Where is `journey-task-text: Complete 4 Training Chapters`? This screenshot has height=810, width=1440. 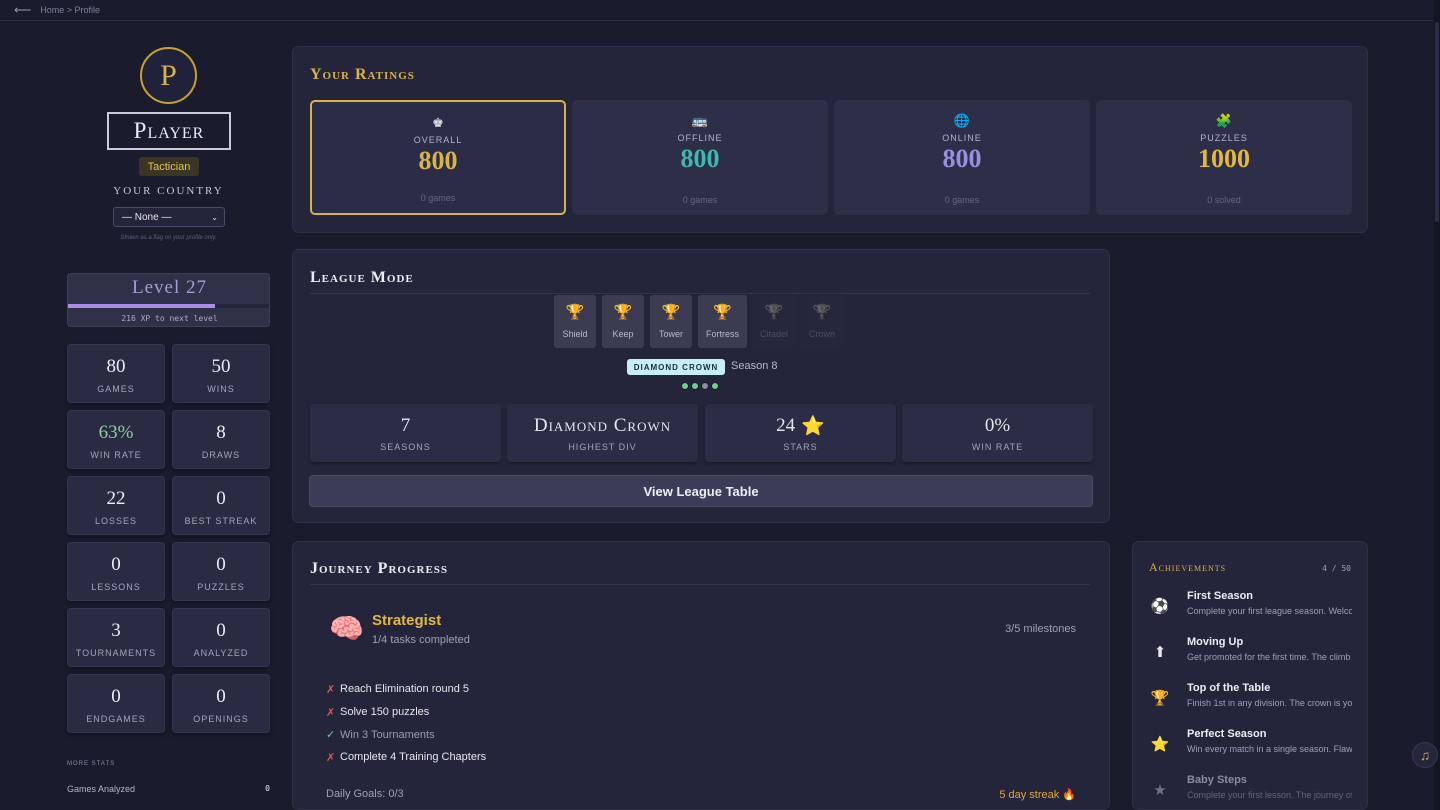 journey-task-text: Complete 4 Training Chapters is located at coordinates (413, 757).